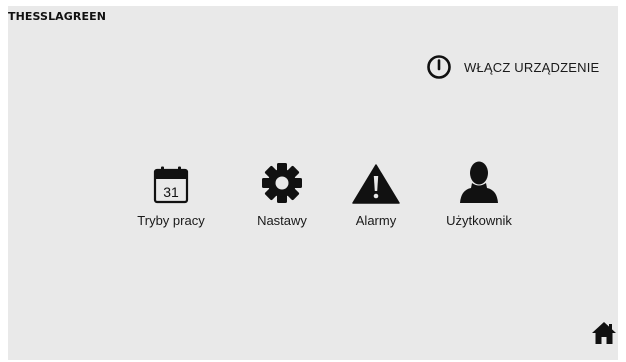 The height and width of the screenshot is (362, 626). Describe the element at coordinates (532, 67) in the screenshot. I see `power-on-label: WŁĄCZ URZĄDZENIE` at that location.